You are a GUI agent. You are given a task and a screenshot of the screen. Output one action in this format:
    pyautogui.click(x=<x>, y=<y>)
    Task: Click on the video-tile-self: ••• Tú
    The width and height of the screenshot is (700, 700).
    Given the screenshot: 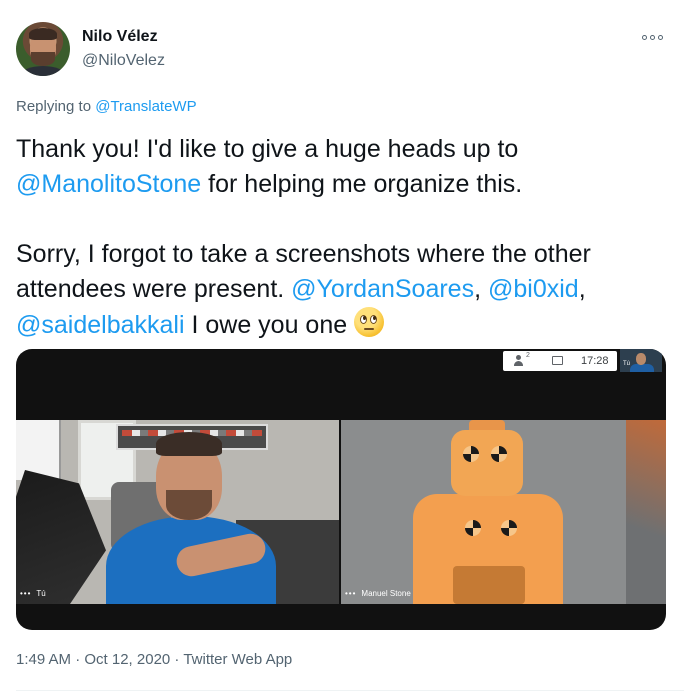 What is the action you would take?
    pyautogui.click(x=177, y=512)
    